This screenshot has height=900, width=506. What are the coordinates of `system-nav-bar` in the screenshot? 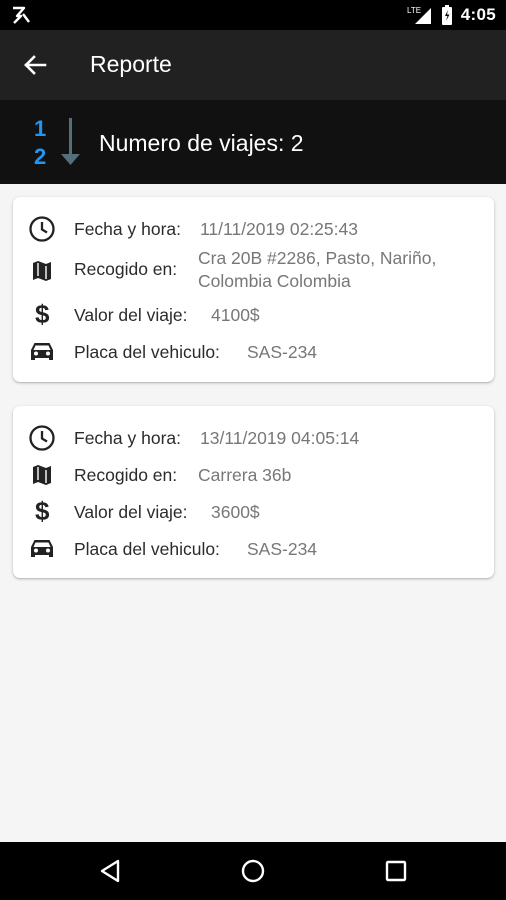 It's located at (253, 871).